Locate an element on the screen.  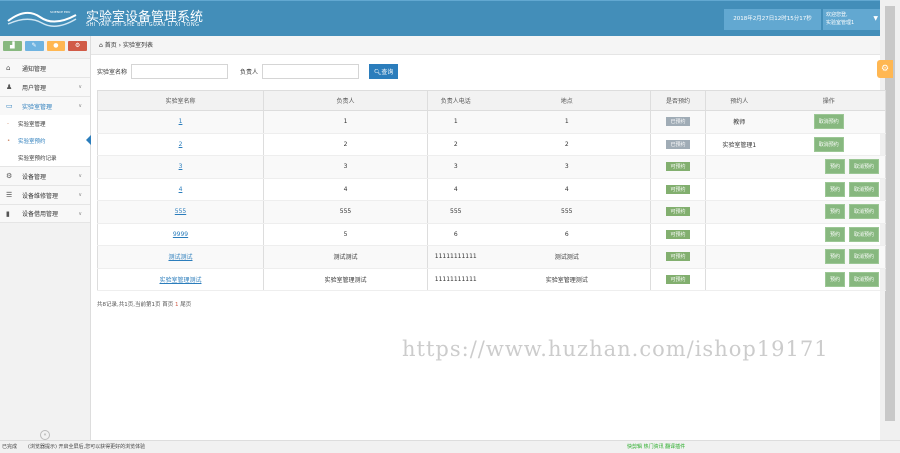
cell-phone: 3 is located at coordinates (455, 167).